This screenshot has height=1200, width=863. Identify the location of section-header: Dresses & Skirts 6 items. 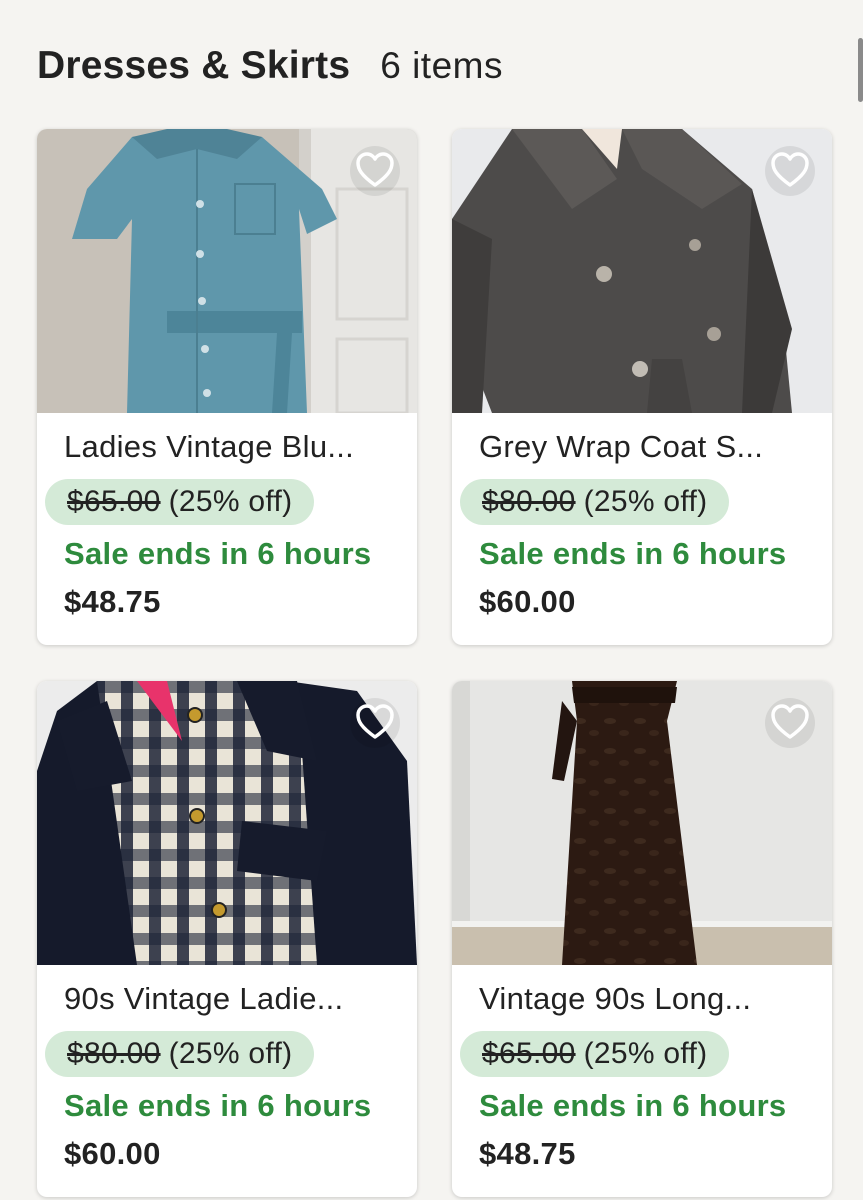
(270, 66).